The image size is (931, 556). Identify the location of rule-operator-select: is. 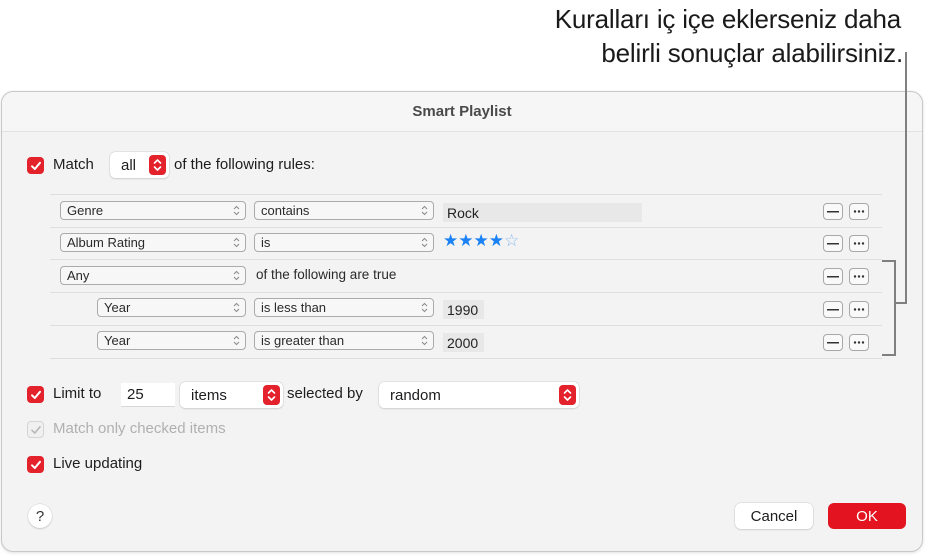
(344, 242).